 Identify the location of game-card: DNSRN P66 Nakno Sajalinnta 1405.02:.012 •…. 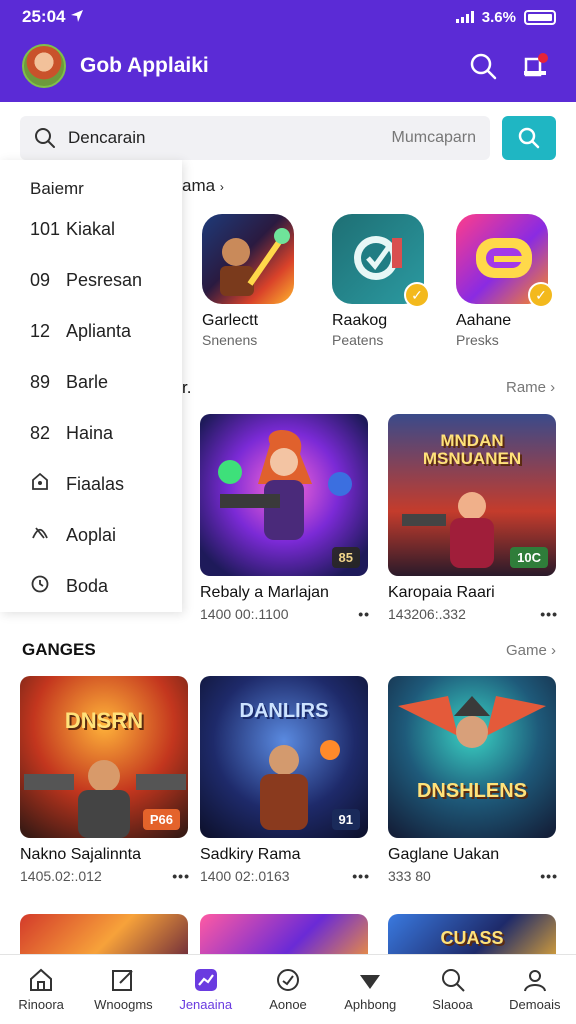
(105, 780).